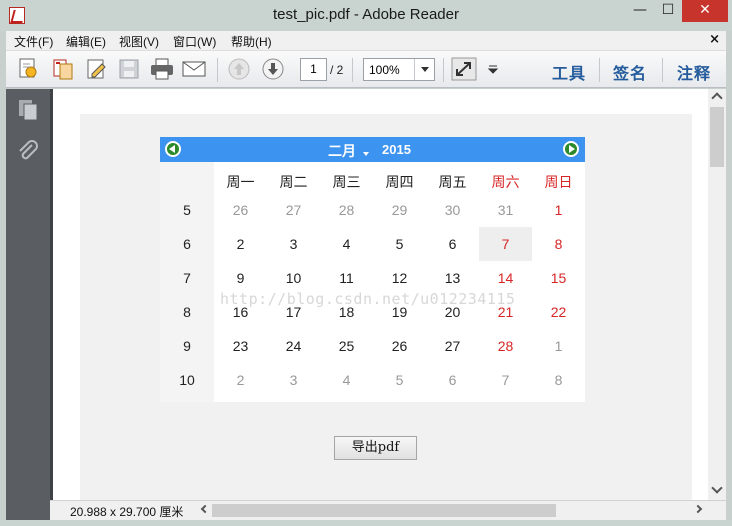 The image size is (732, 526). I want to click on calendar-day: 31, so click(505, 210).